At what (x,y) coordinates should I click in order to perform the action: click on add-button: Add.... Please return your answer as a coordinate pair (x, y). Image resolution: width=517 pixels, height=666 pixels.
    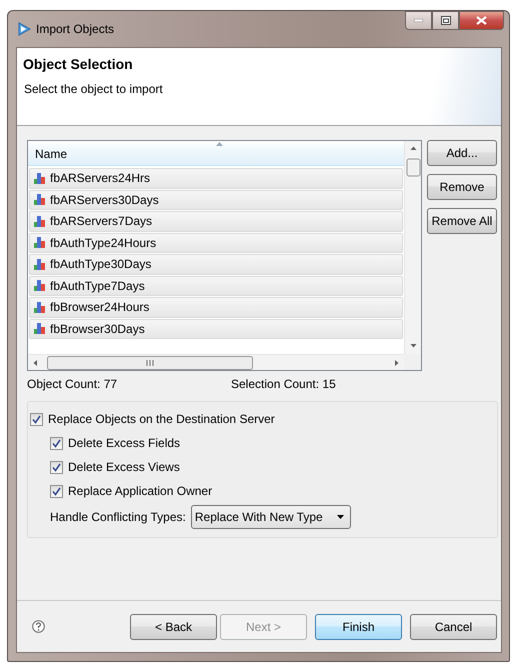
    Looking at the image, I should click on (462, 153).